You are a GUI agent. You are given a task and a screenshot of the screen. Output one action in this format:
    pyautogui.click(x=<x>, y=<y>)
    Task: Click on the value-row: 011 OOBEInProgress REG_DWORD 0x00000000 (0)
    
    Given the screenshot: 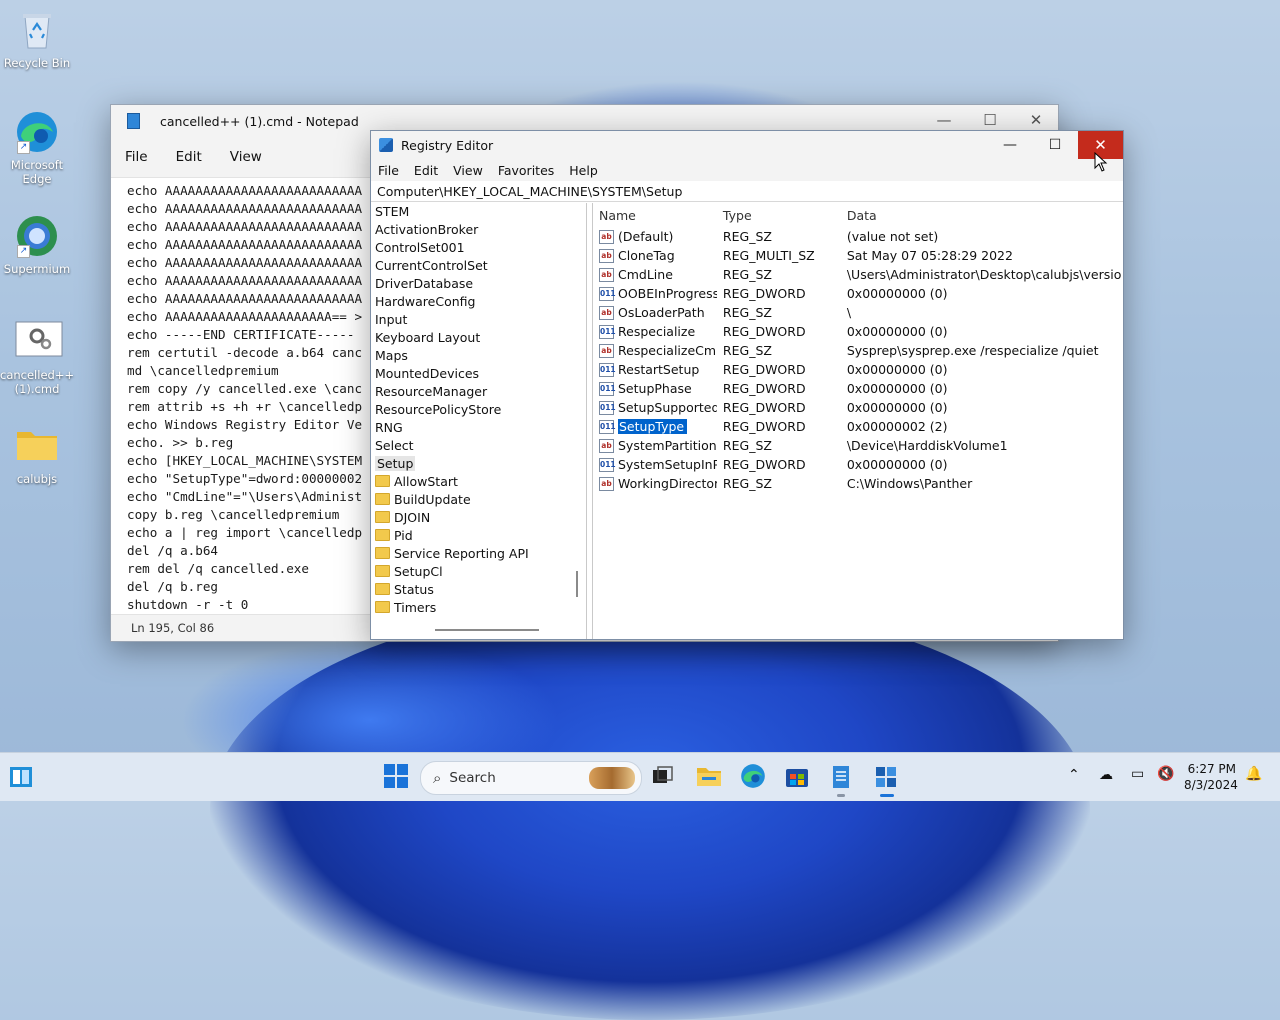 What is the action you would take?
    pyautogui.click(x=857, y=293)
    